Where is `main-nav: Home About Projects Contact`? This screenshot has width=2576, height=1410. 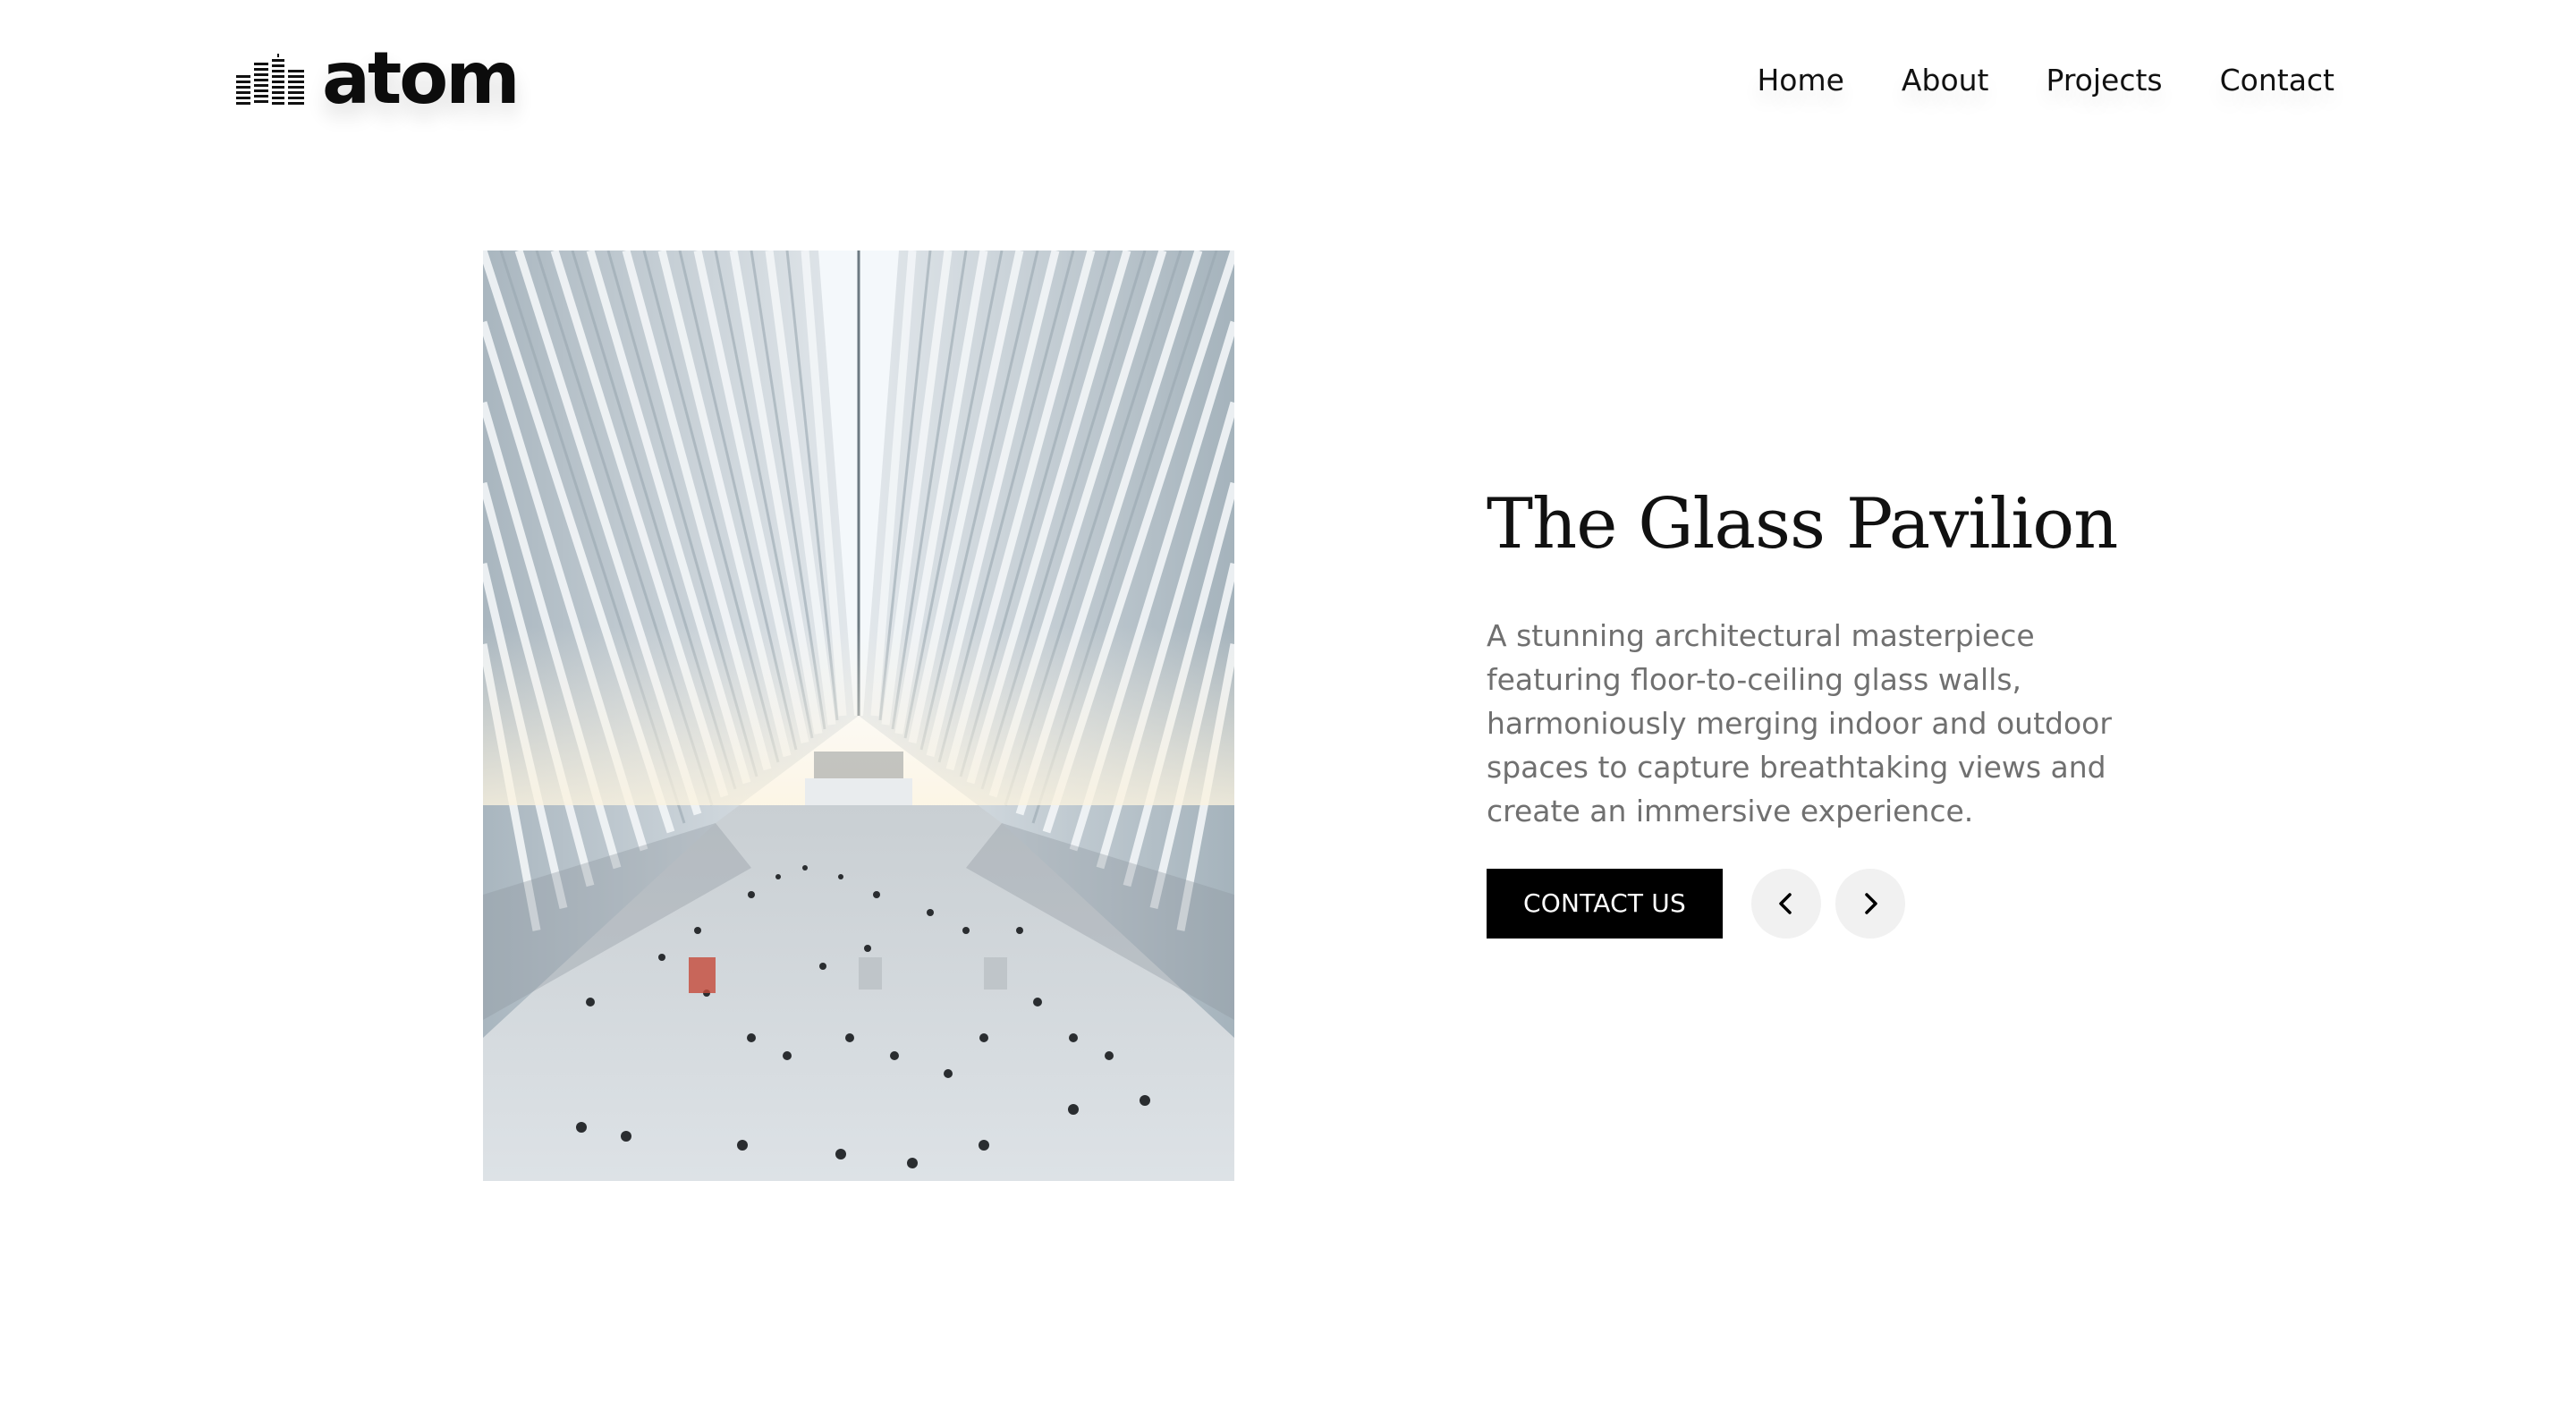 main-nav: Home About Projects Contact is located at coordinates (2016, 81).